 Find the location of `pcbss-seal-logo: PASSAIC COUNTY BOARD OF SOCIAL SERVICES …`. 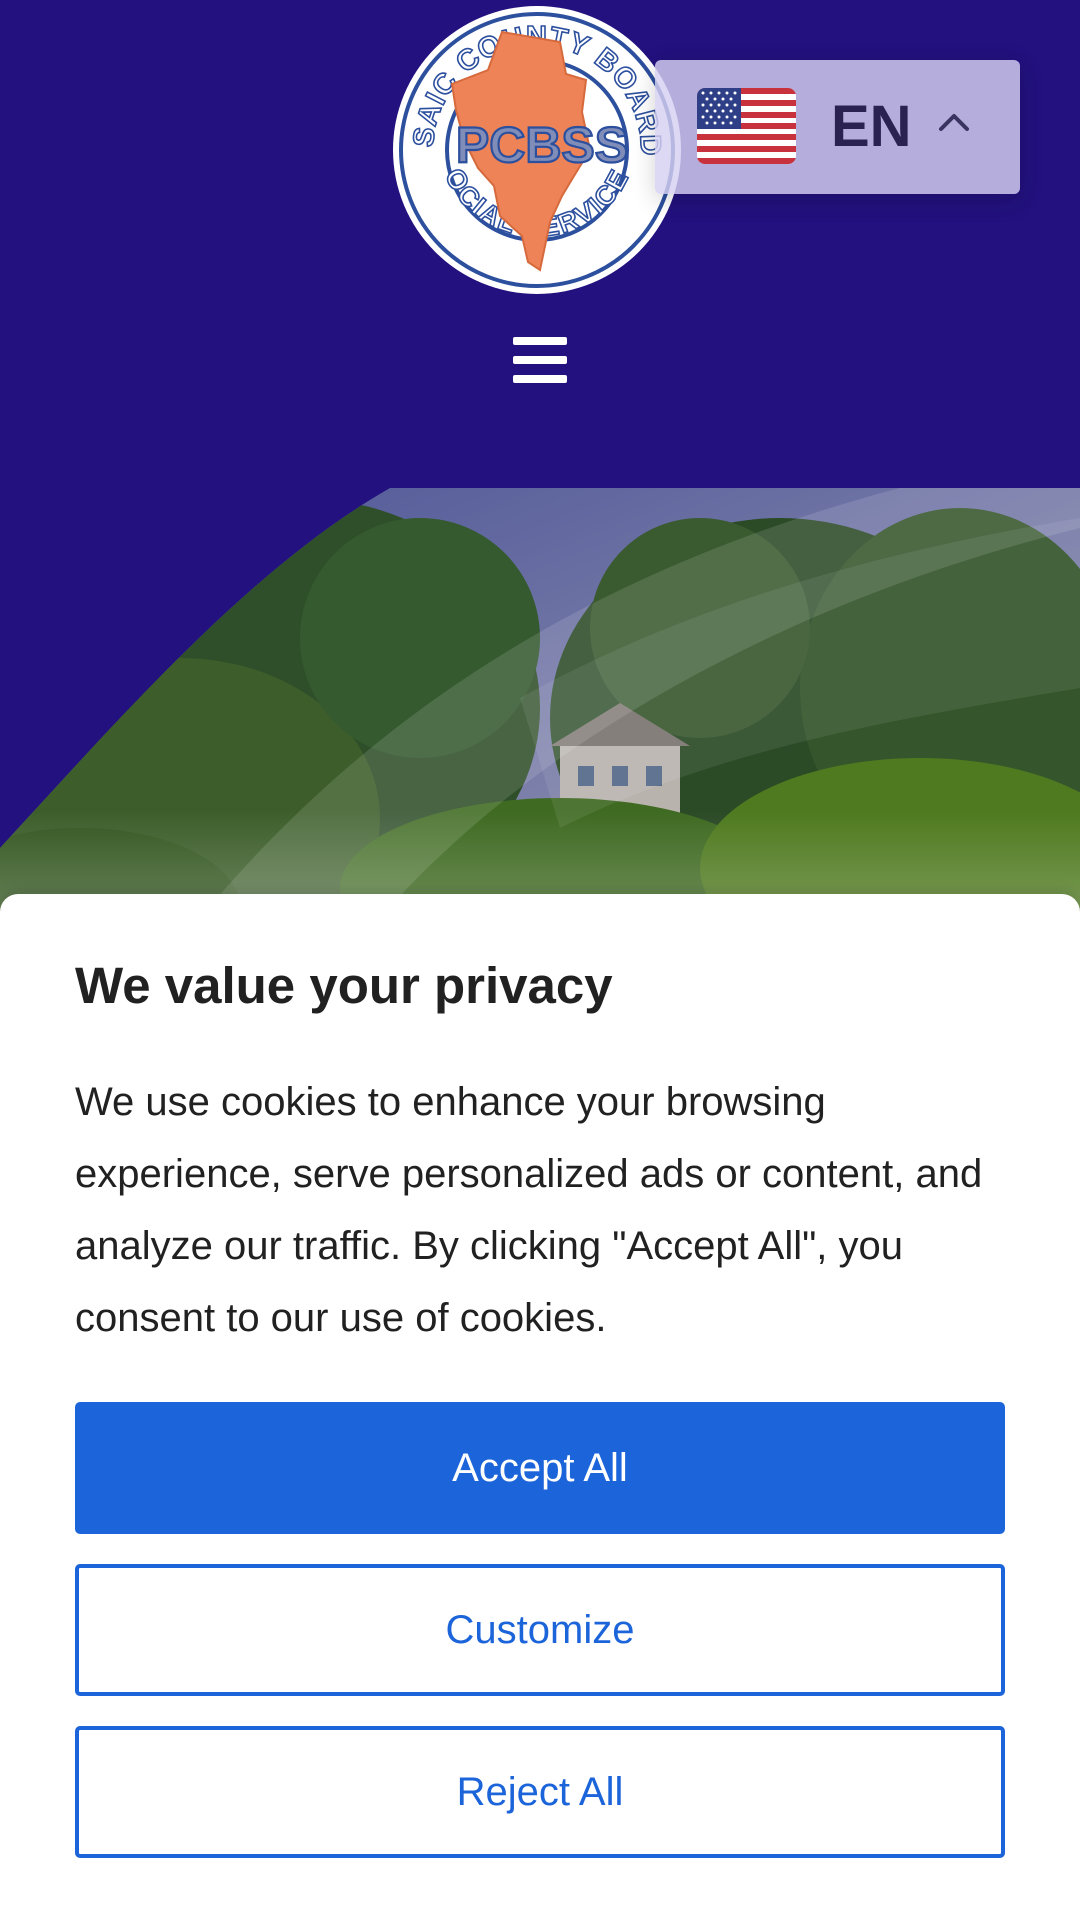

pcbss-seal-logo: PASSAIC COUNTY BOARD OF SOCIAL SERVICES … is located at coordinates (535, 147).